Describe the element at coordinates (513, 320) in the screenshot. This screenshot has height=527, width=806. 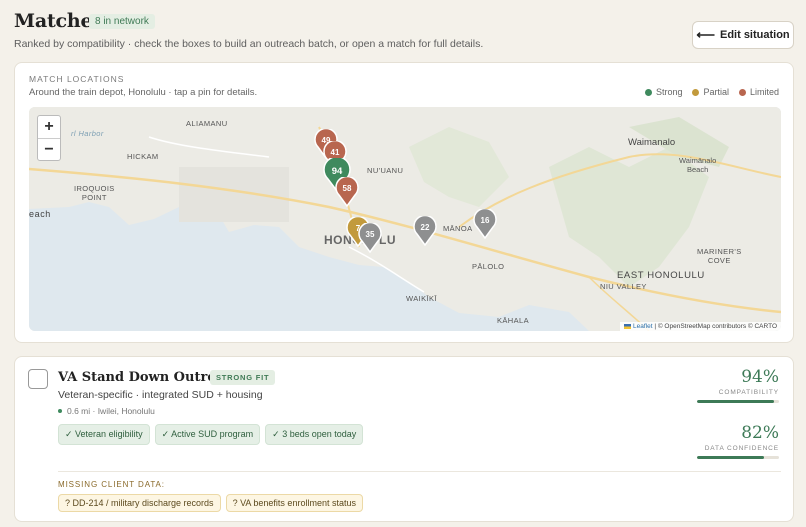
I see `place-kahala: KĀHALA` at that location.